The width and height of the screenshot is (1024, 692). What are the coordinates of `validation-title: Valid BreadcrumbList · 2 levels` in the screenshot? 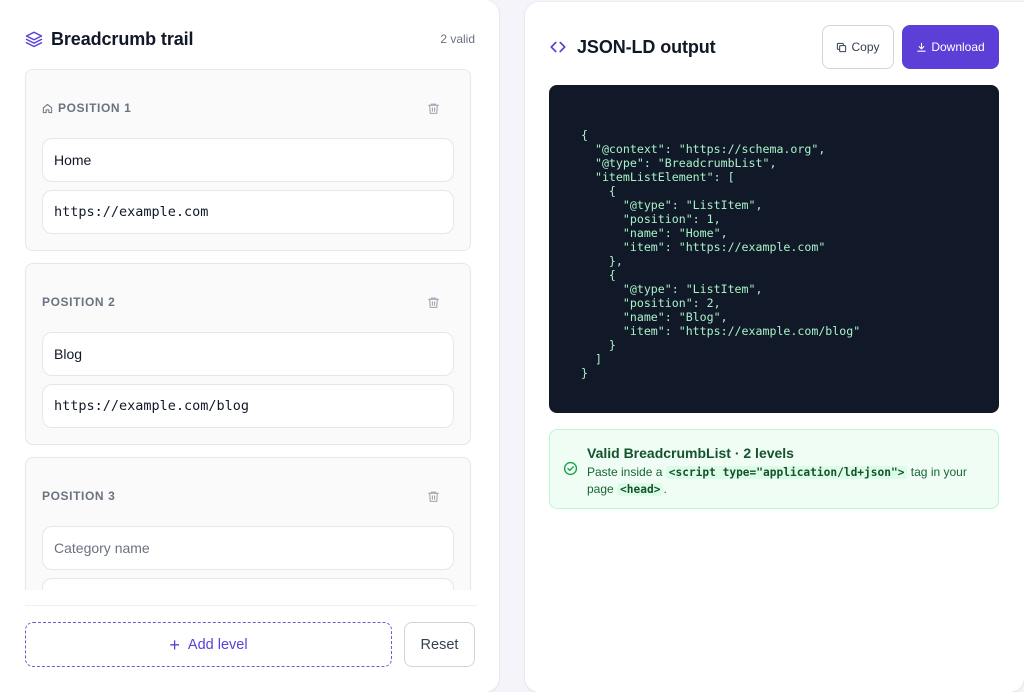 It's located at (690, 453).